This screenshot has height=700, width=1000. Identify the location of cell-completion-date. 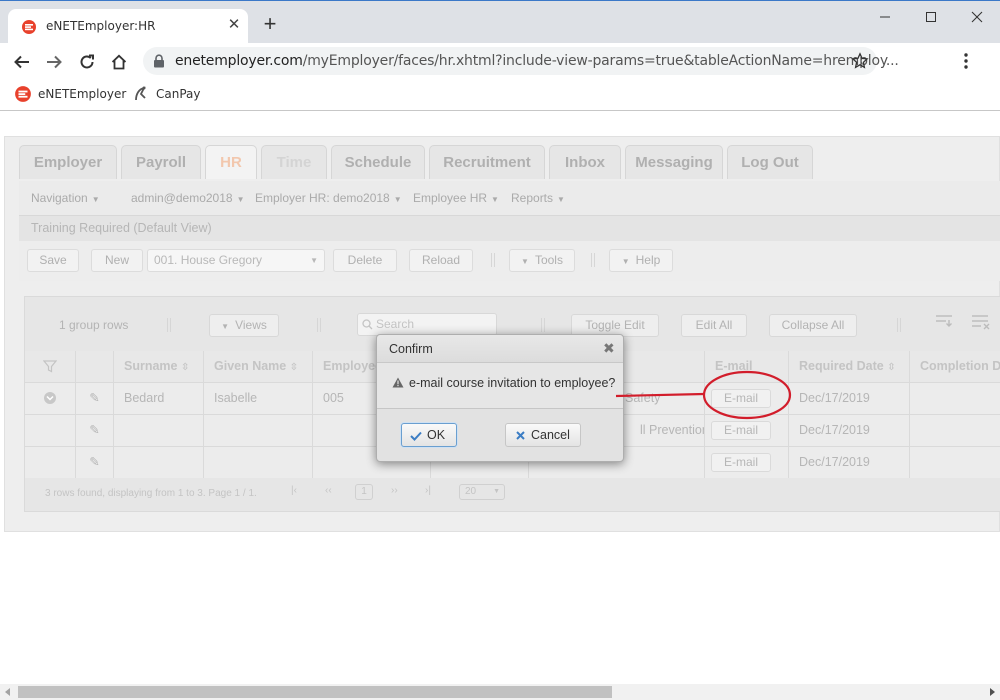
(955, 462).